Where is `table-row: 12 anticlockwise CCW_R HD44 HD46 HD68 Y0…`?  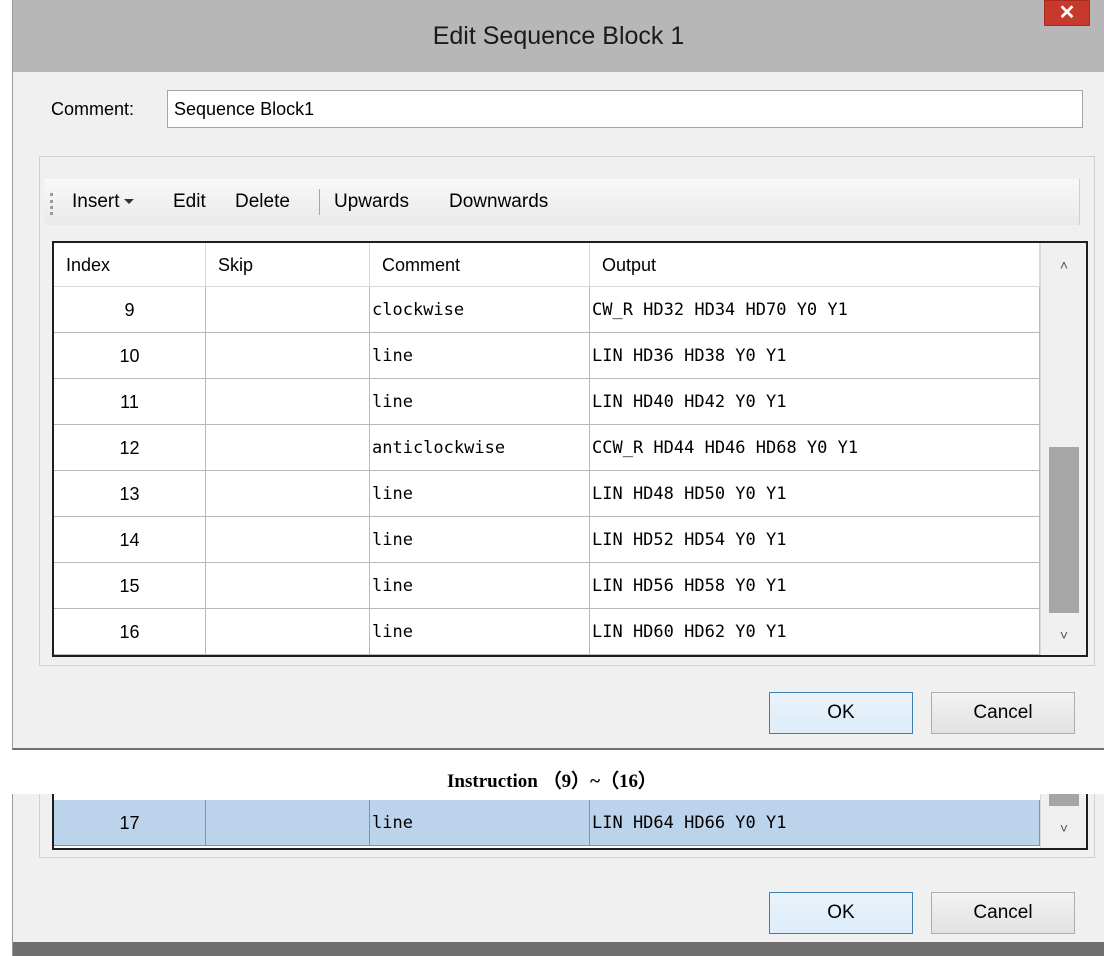 table-row: 12 anticlockwise CCW_R HD44 HD46 HD68 Y0… is located at coordinates (547, 448).